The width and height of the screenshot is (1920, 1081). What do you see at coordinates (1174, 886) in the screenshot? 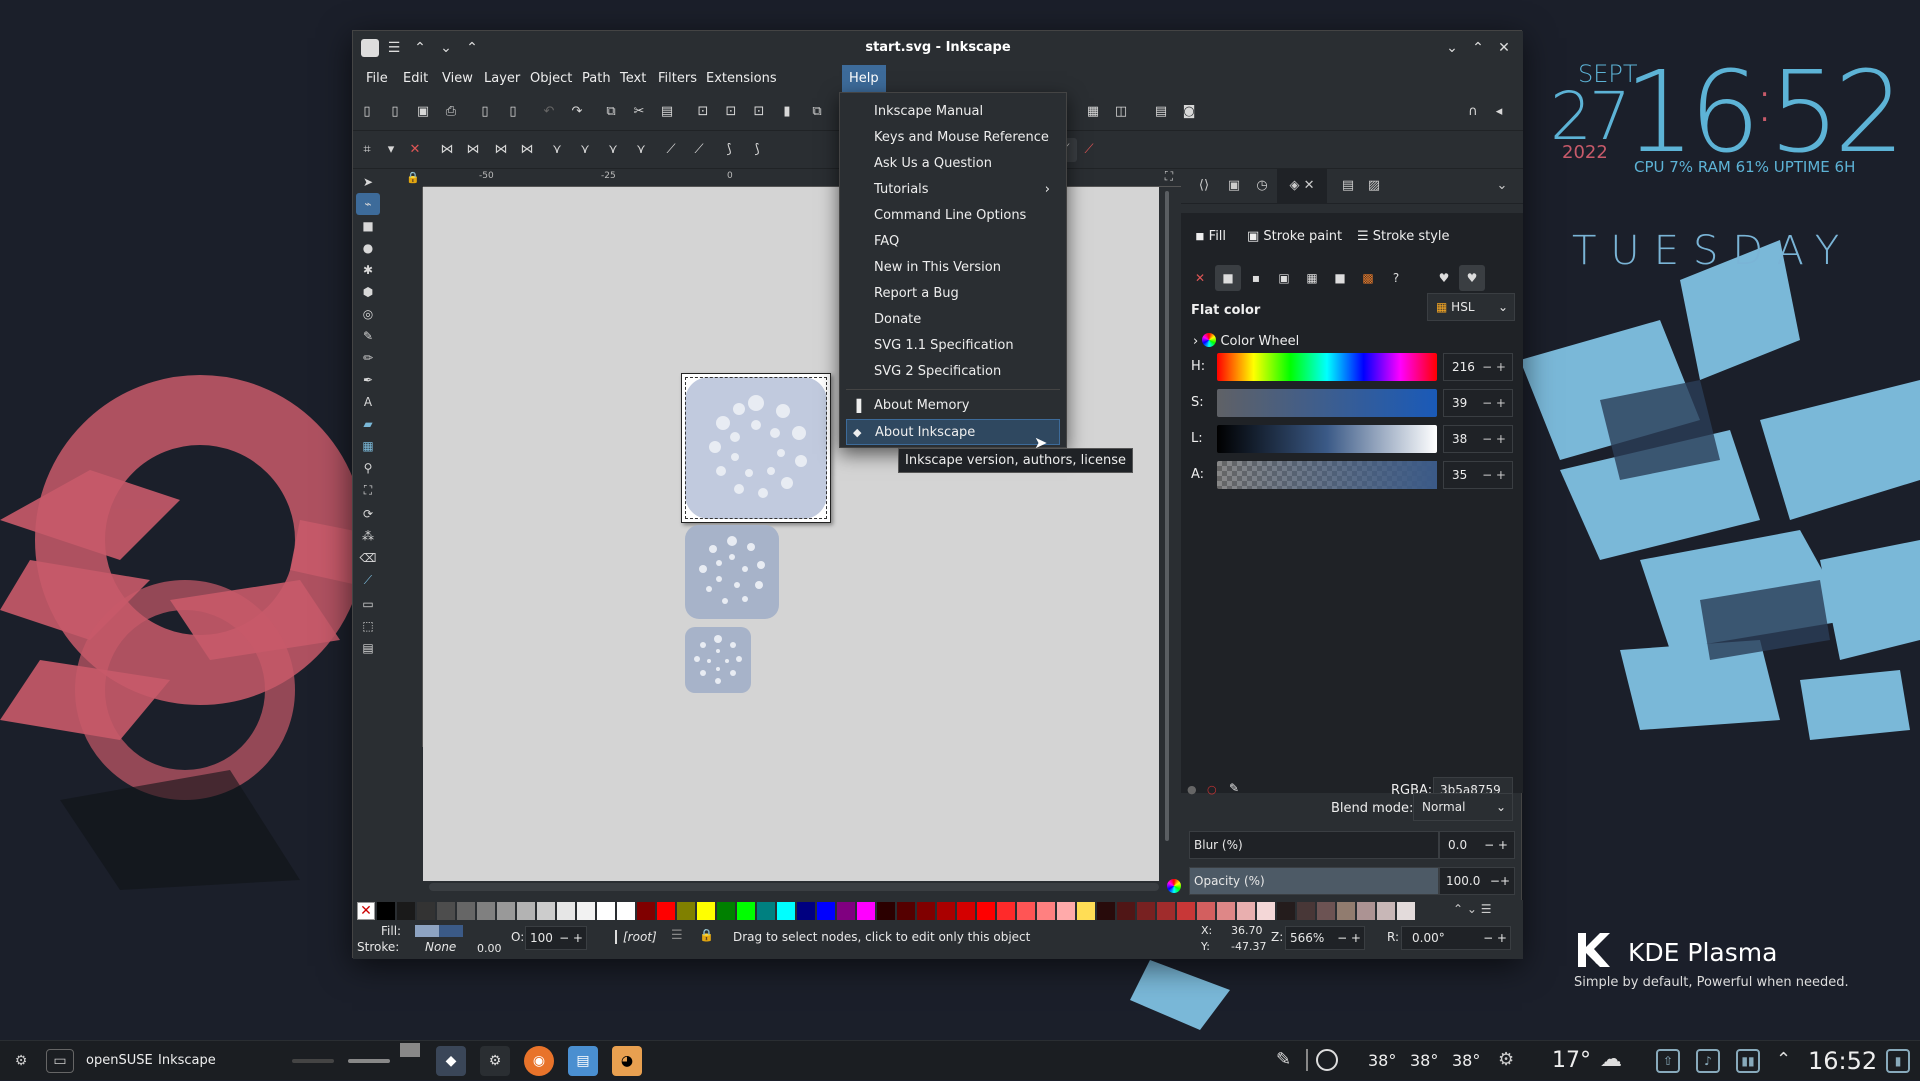
I see `color-managed-icon` at bounding box center [1174, 886].